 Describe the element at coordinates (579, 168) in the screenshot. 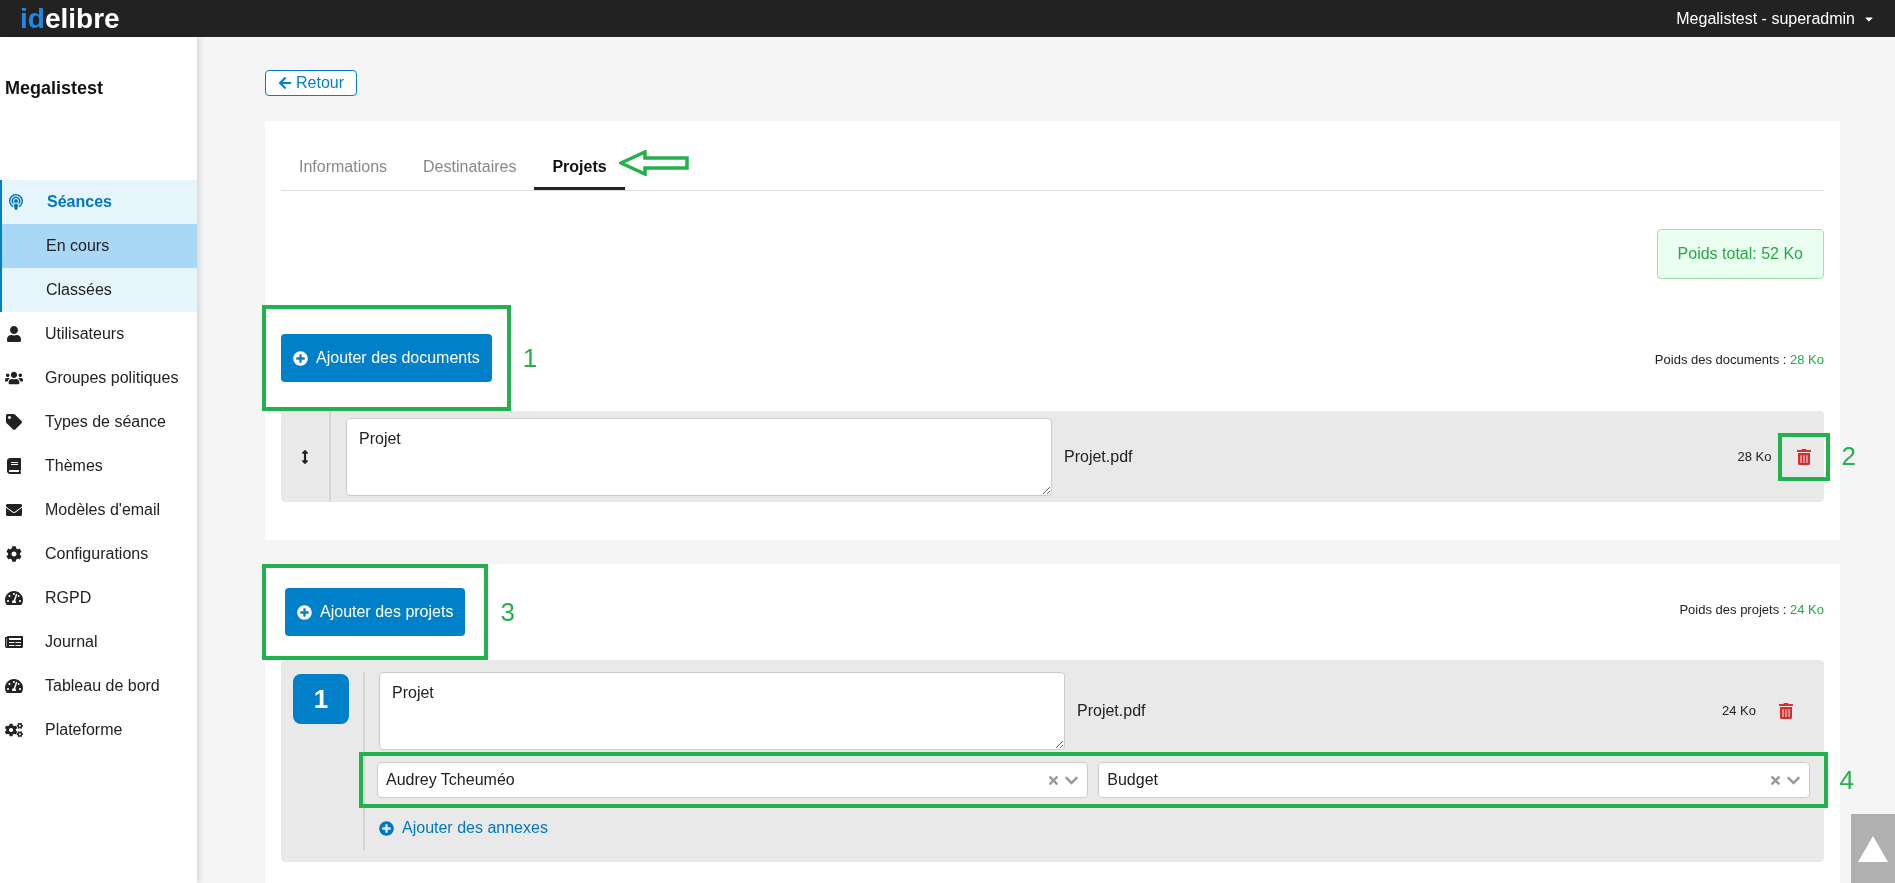

I see `tab: Projets` at that location.